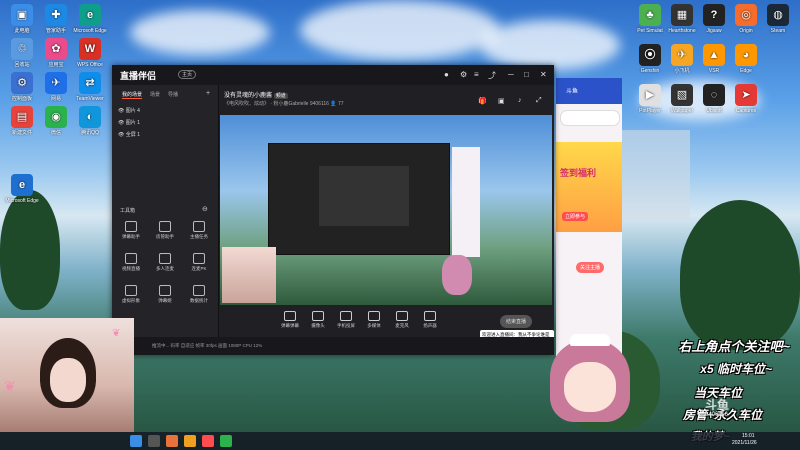 Image resolution: width=800 pixels, height=450 pixels. What do you see at coordinates (173, 95) in the screenshot?
I see `tab-director: 导播` at bounding box center [173, 95].